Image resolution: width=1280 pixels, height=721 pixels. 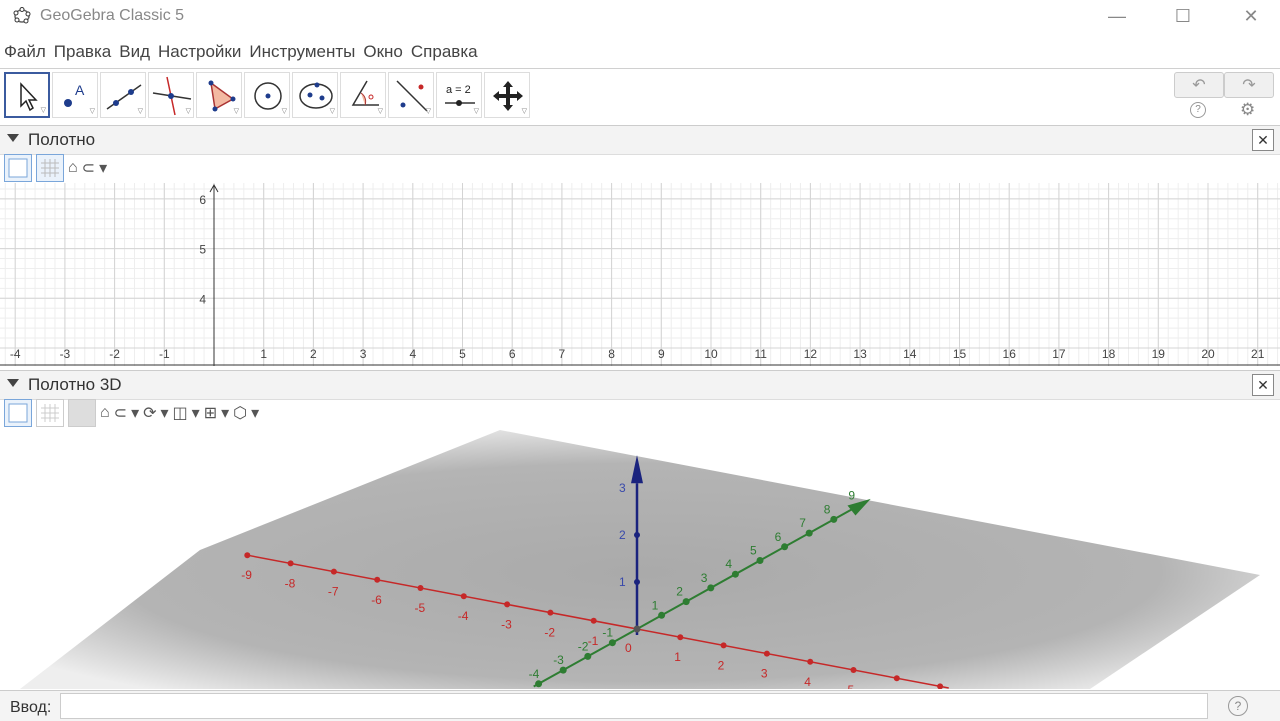 What do you see at coordinates (1247, 110) in the screenshot?
I see `settings-icon: ⚙` at bounding box center [1247, 110].